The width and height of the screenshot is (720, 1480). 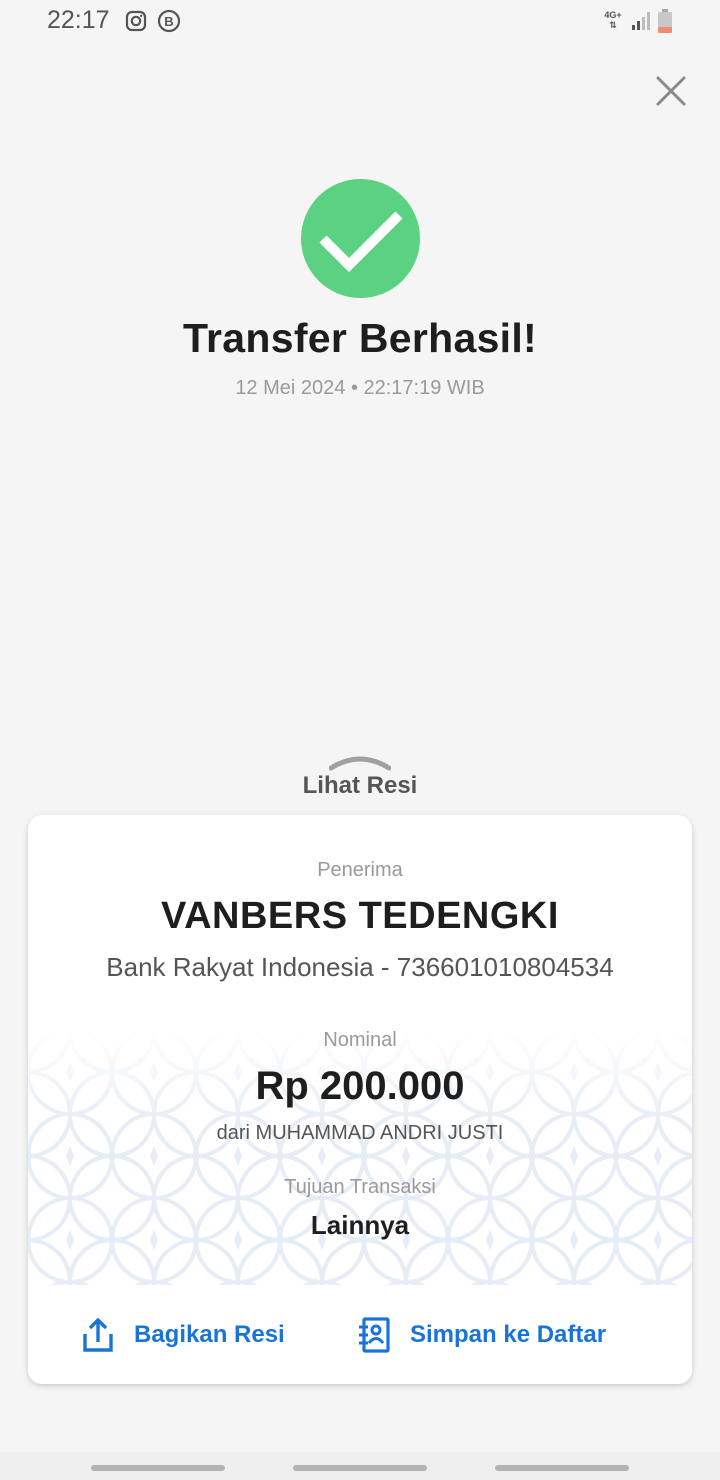 I want to click on save-to-list-label: Simpan ke Daftar, so click(x=508, y=1334).